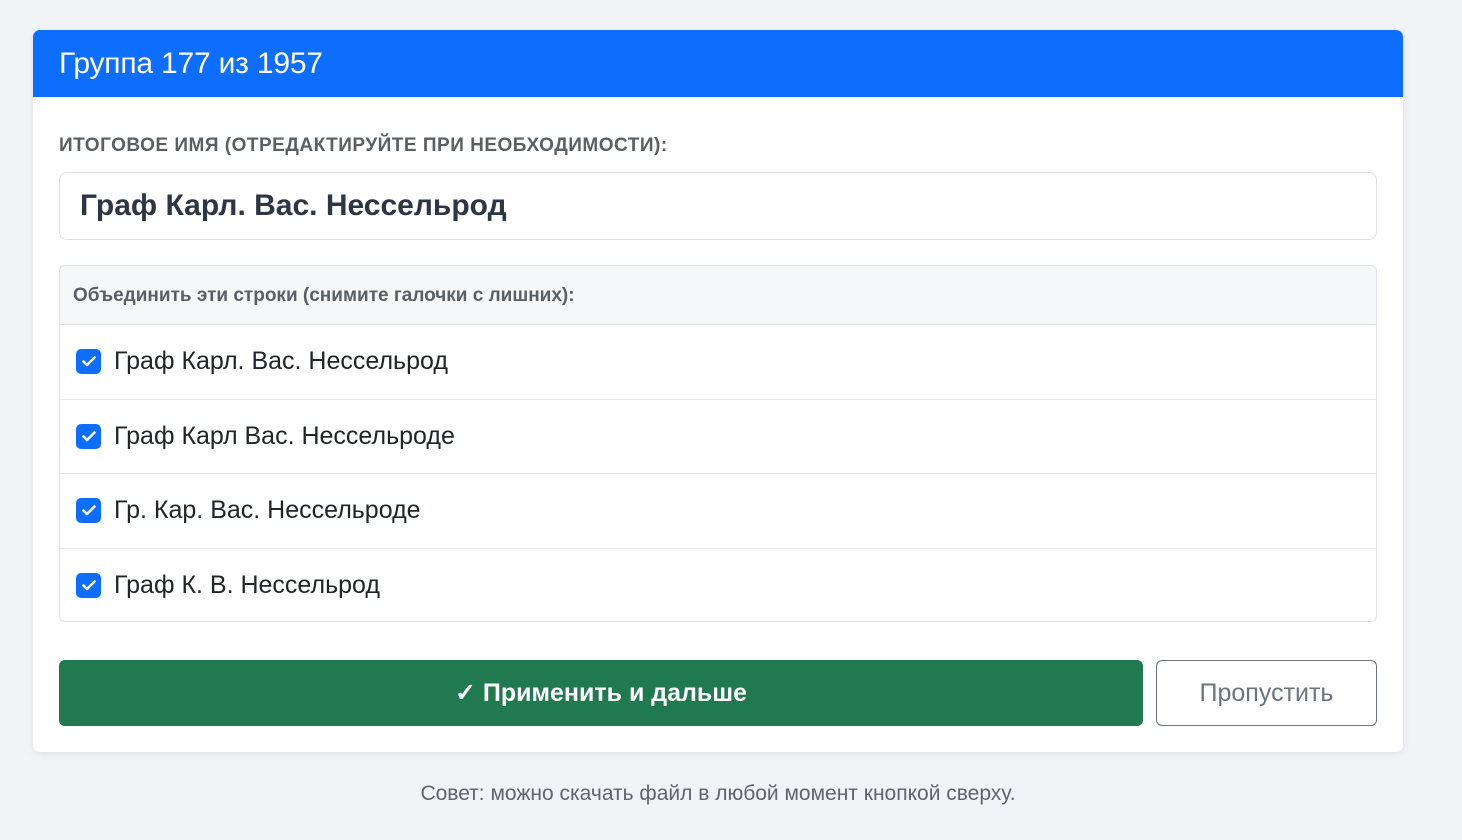 This screenshot has height=840, width=1462. I want to click on checkmark-icon: ✓, so click(465, 693).